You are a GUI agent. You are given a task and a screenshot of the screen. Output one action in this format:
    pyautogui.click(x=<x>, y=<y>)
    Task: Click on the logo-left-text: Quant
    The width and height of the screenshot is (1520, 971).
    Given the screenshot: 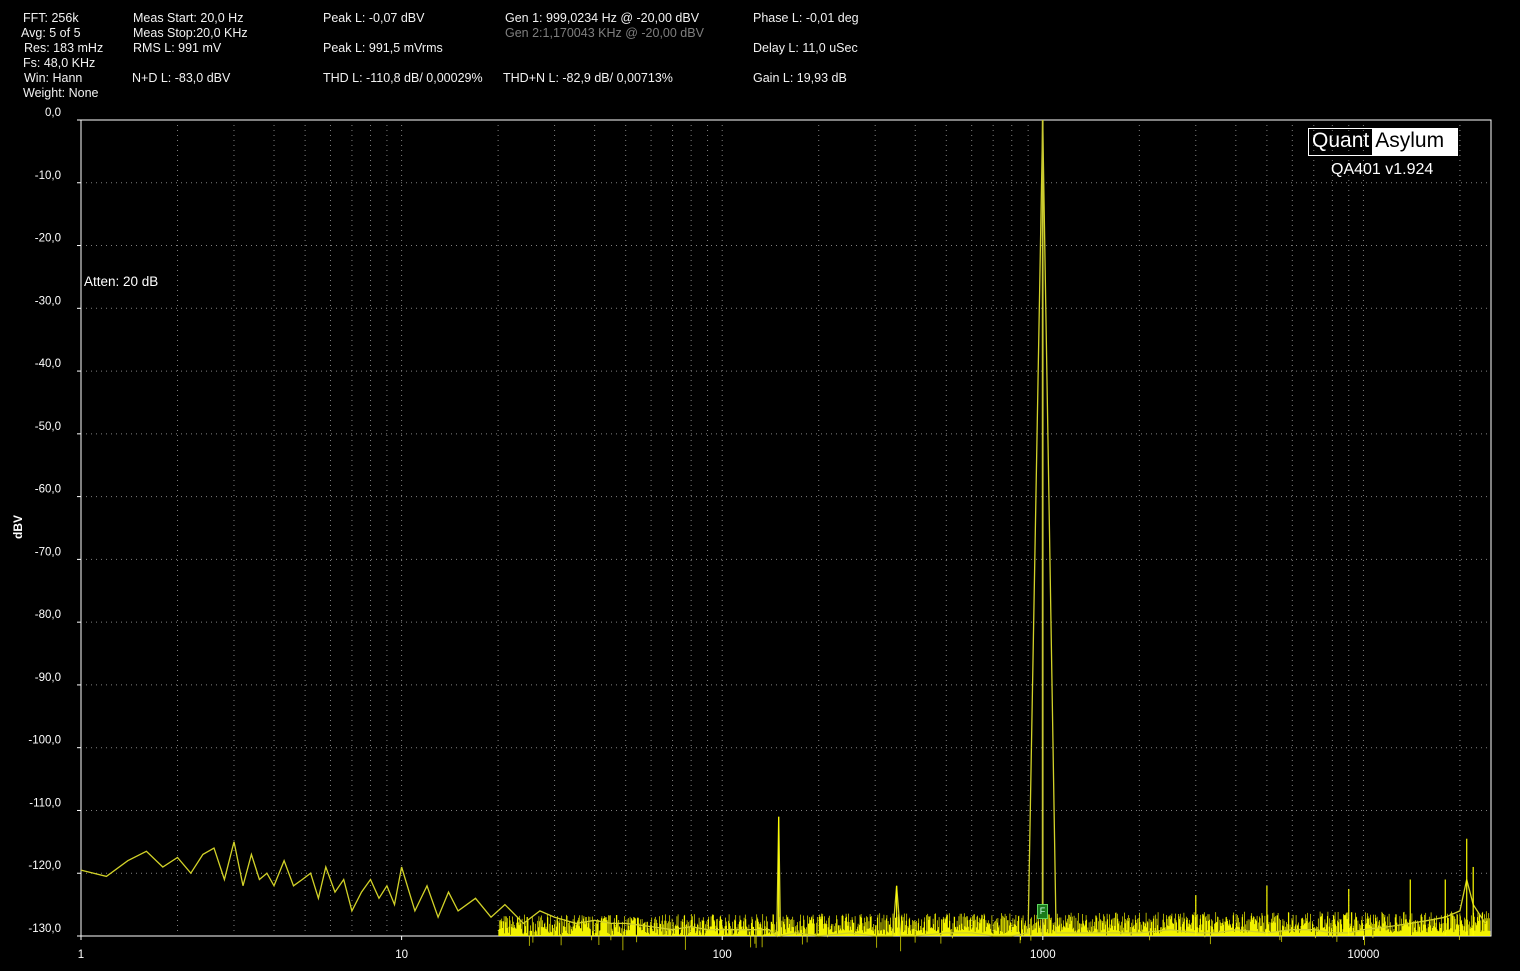 What is the action you would take?
    pyautogui.click(x=1341, y=140)
    